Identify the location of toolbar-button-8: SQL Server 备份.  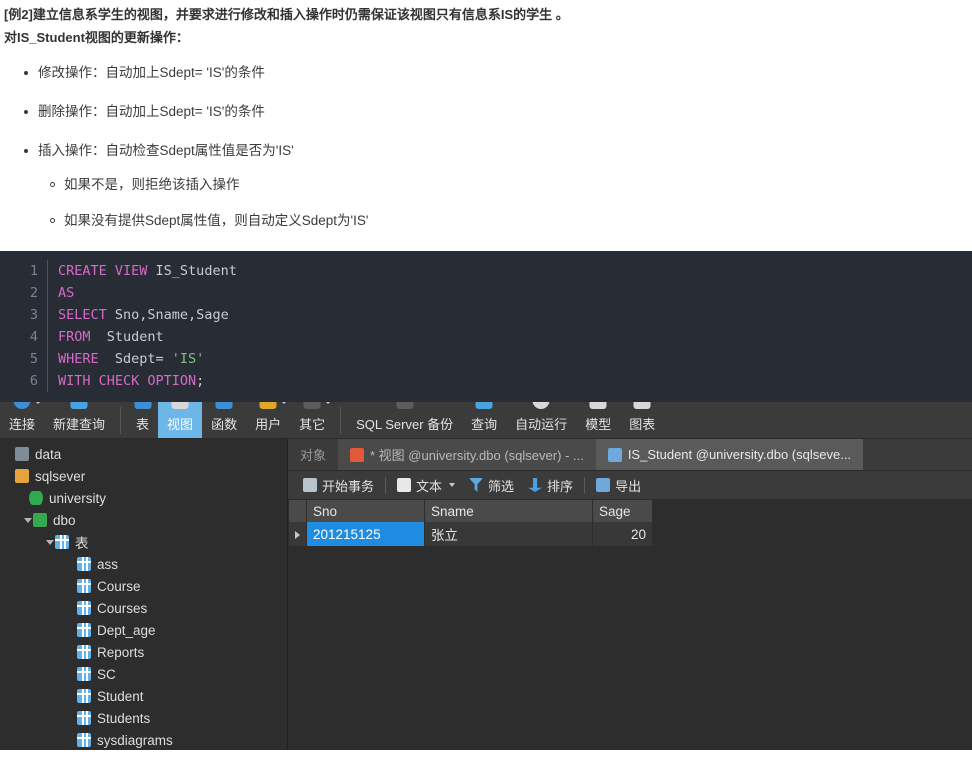
(404, 420).